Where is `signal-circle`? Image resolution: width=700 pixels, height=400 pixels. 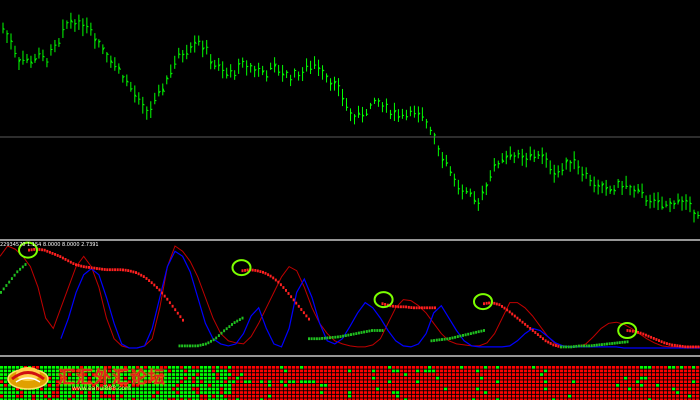 signal-circle is located at coordinates (383, 300).